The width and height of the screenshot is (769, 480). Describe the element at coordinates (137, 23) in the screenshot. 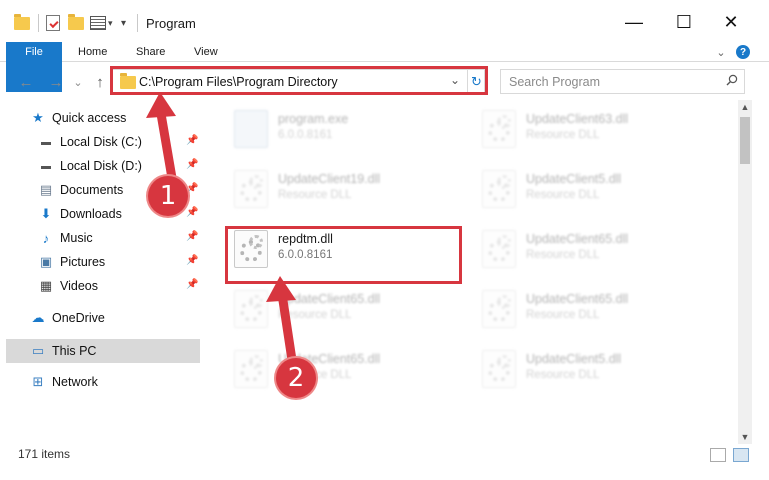

I see `toolbar-divider` at that location.